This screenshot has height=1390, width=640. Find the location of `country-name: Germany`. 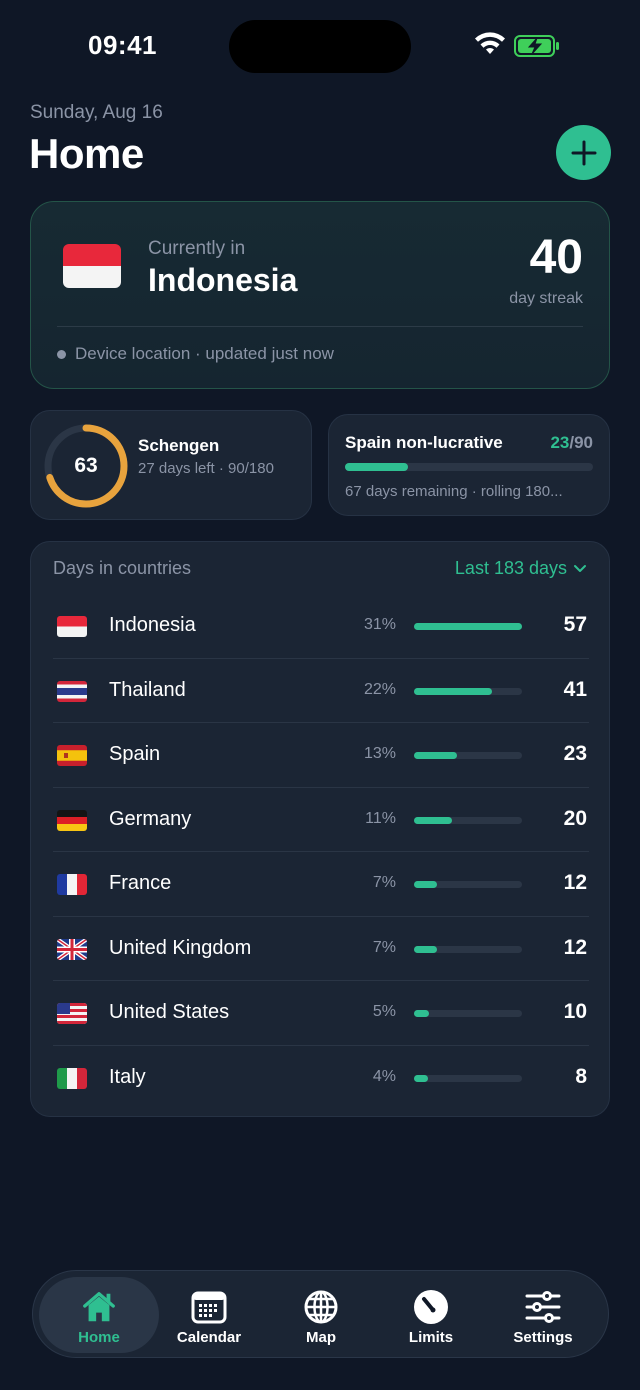

country-name: Germany is located at coordinates (150, 818).